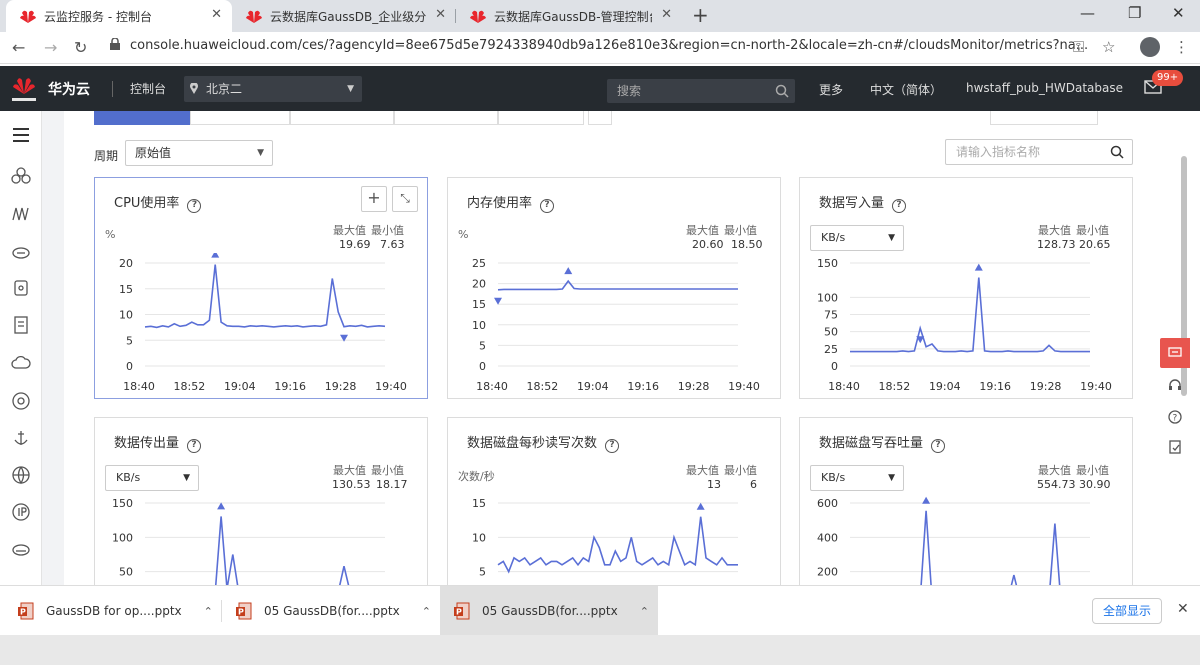  Describe the element at coordinates (753, 484) in the screenshot. I see `min-value: 6` at that location.